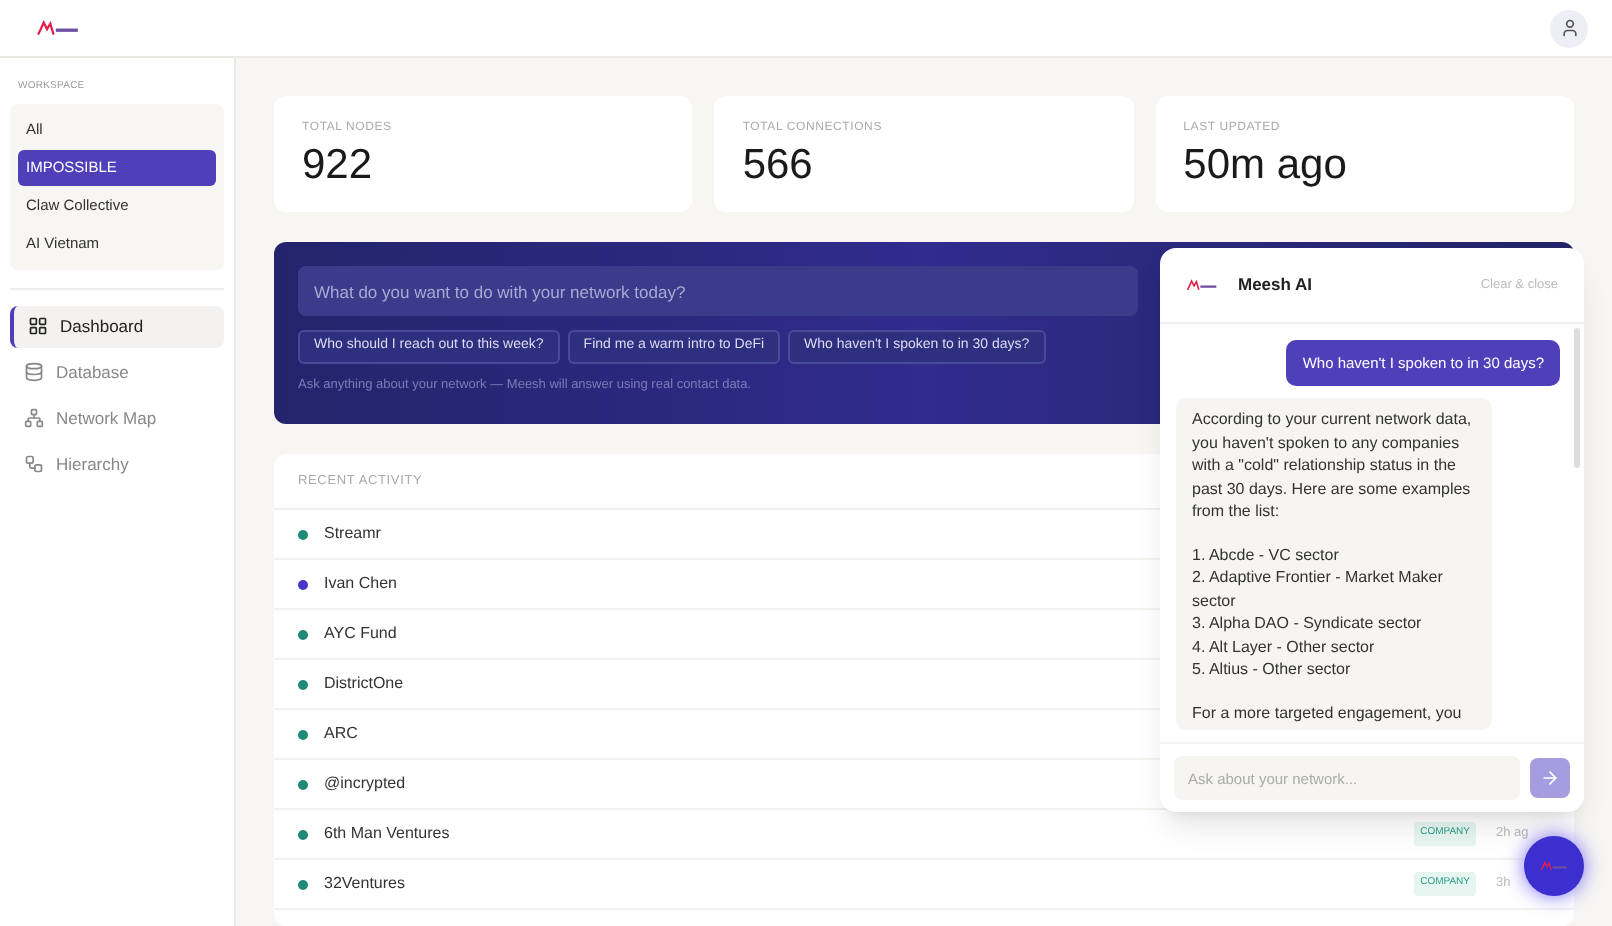 This screenshot has width=1612, height=926. What do you see at coordinates (34, 464) in the screenshot?
I see `hierarchy-icon` at bounding box center [34, 464].